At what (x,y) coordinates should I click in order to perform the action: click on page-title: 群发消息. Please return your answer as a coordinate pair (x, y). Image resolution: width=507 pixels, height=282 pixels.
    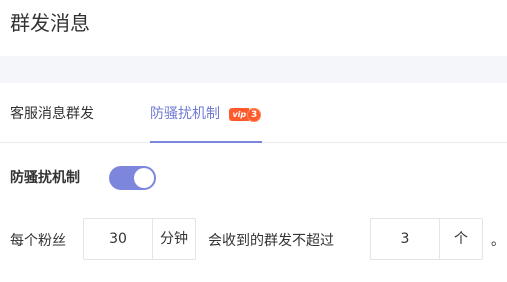
    Looking at the image, I should click on (50, 23).